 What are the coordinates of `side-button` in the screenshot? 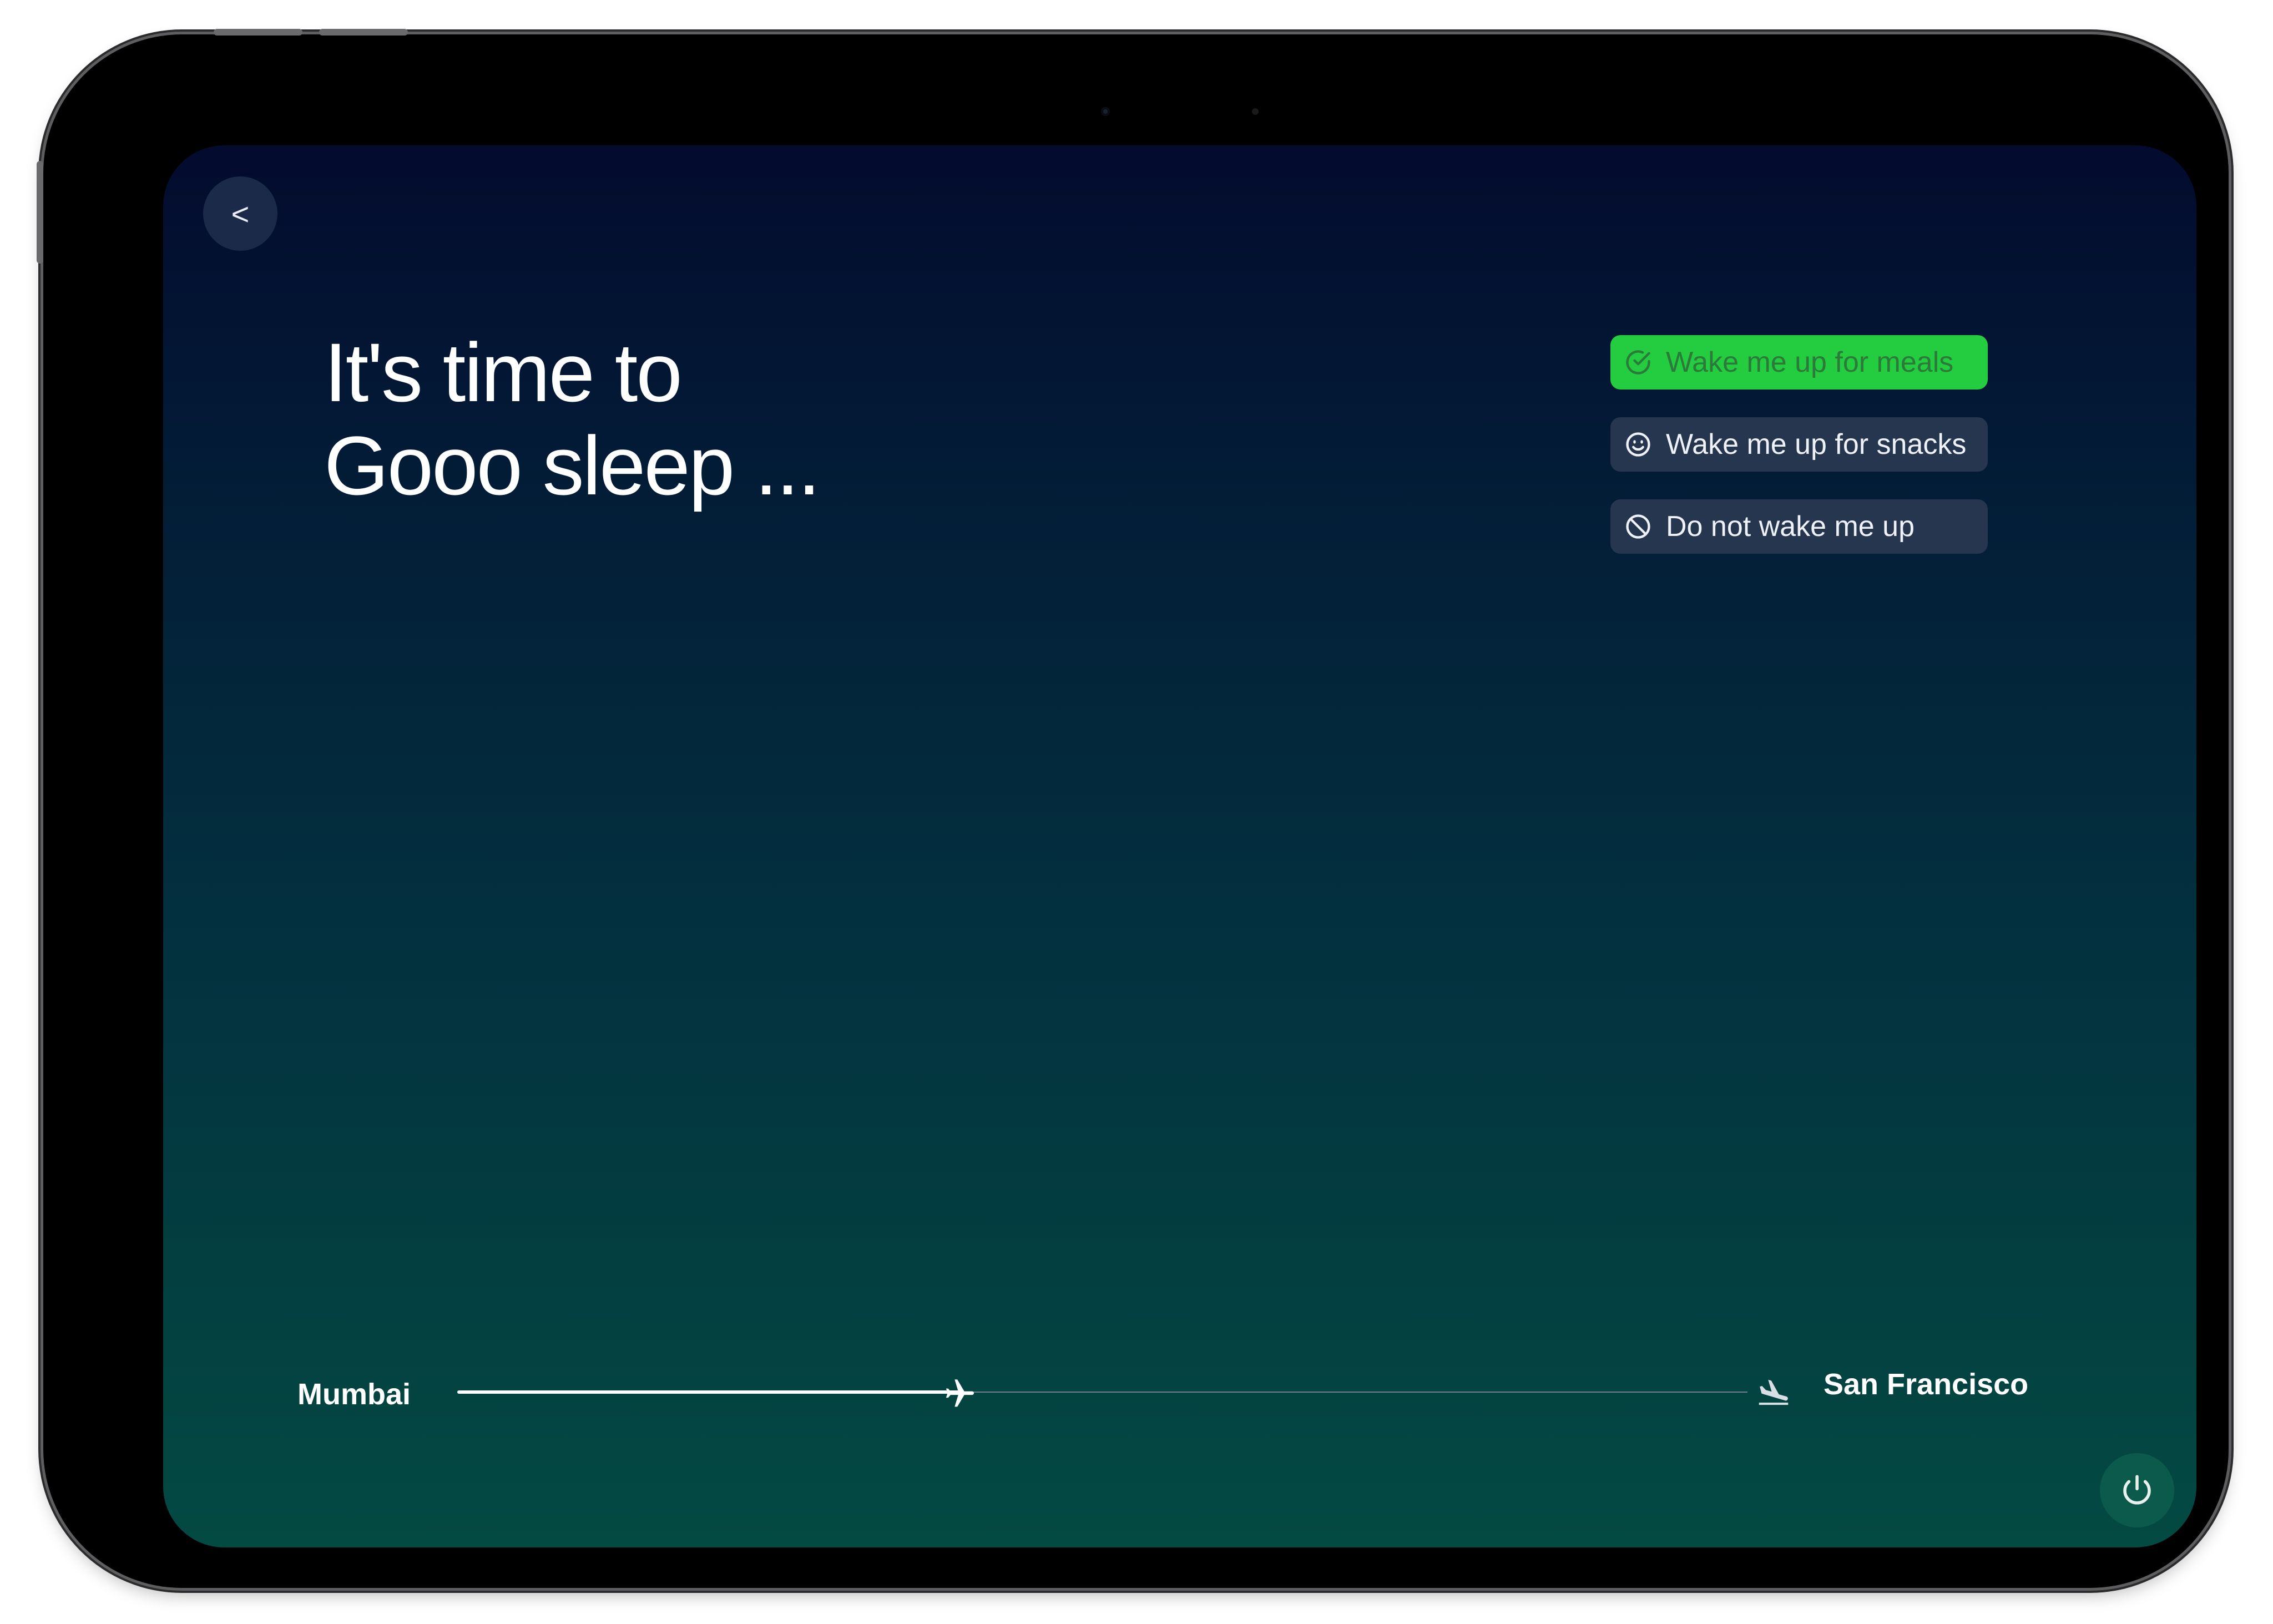 It's located at (40, 212).